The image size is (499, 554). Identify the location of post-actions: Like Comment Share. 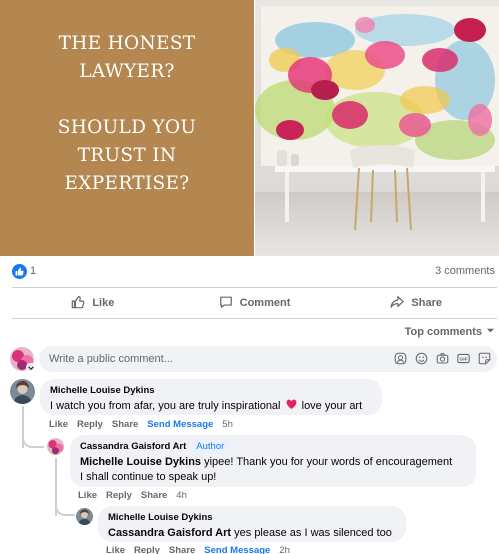
(254, 303).